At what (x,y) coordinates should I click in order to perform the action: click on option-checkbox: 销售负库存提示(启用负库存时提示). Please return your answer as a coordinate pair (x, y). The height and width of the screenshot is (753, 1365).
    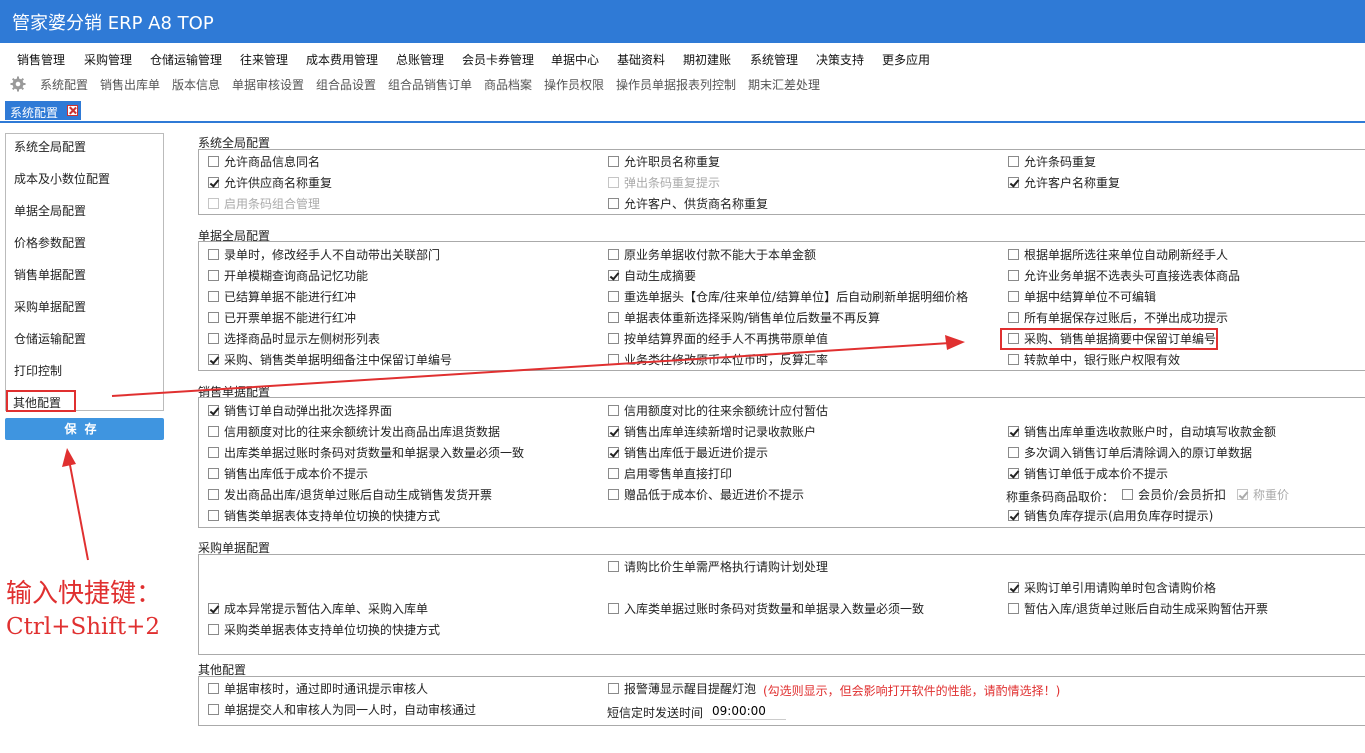
    Looking at the image, I should click on (1110, 516).